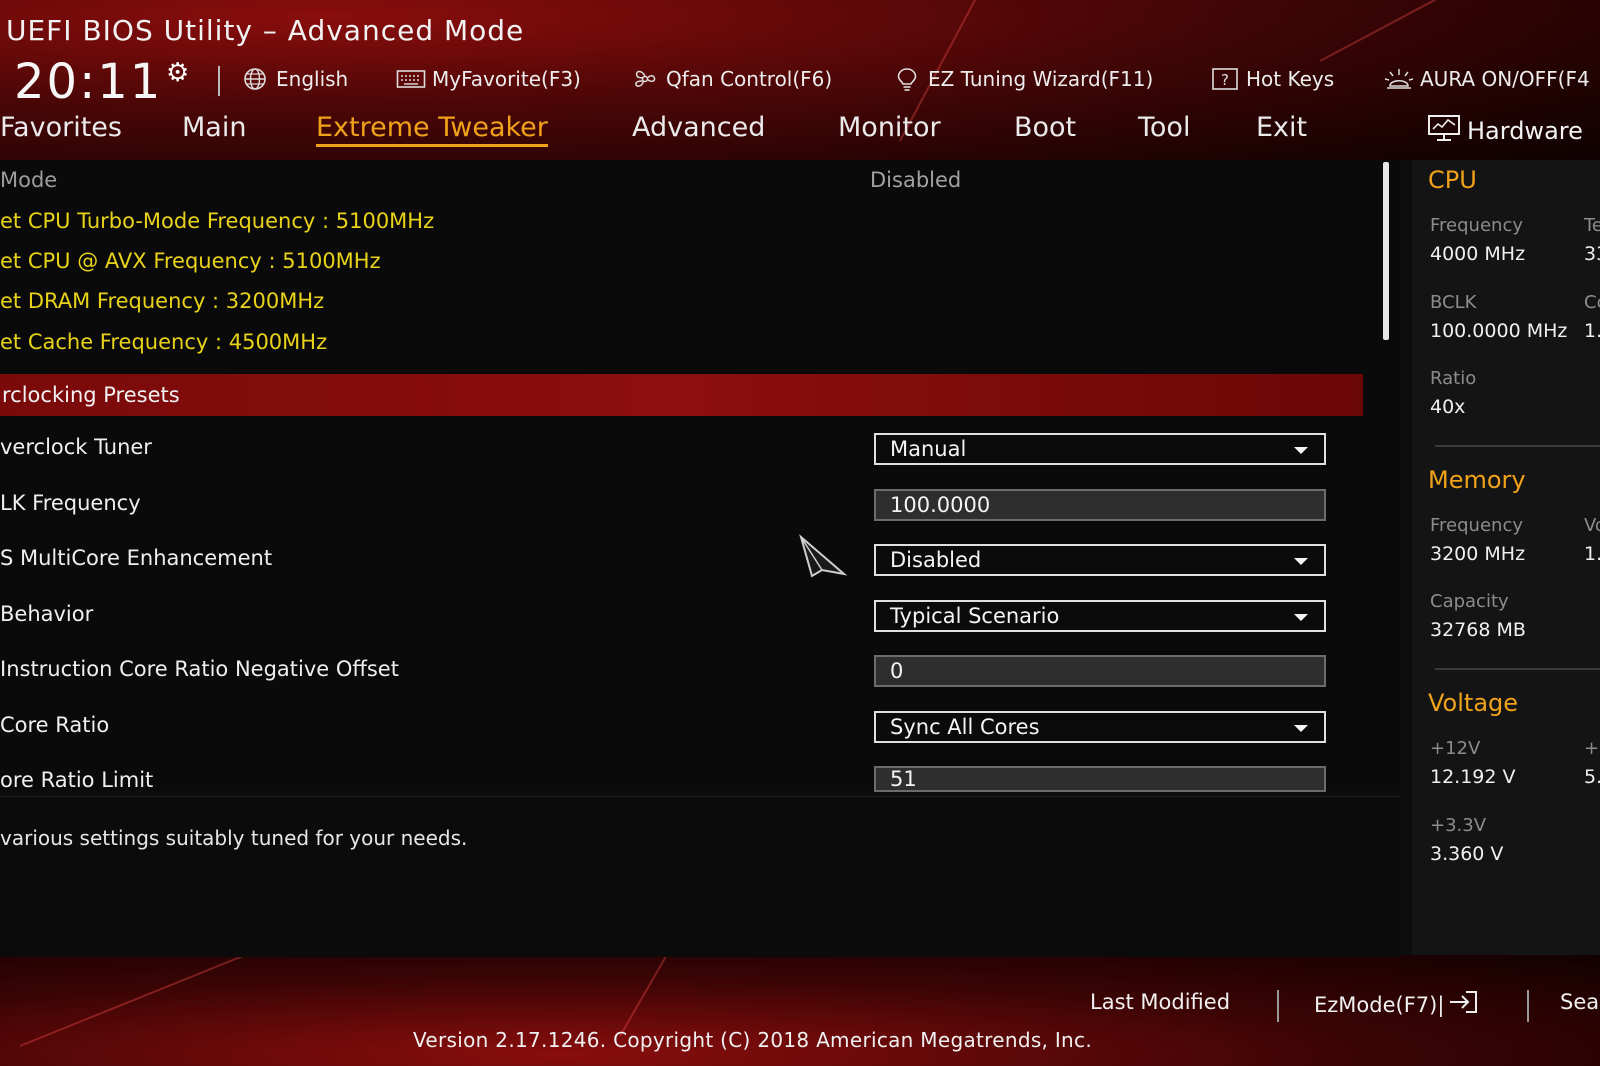  What do you see at coordinates (928, 449) in the screenshot?
I see `overclock-tuner-value: Manual` at bounding box center [928, 449].